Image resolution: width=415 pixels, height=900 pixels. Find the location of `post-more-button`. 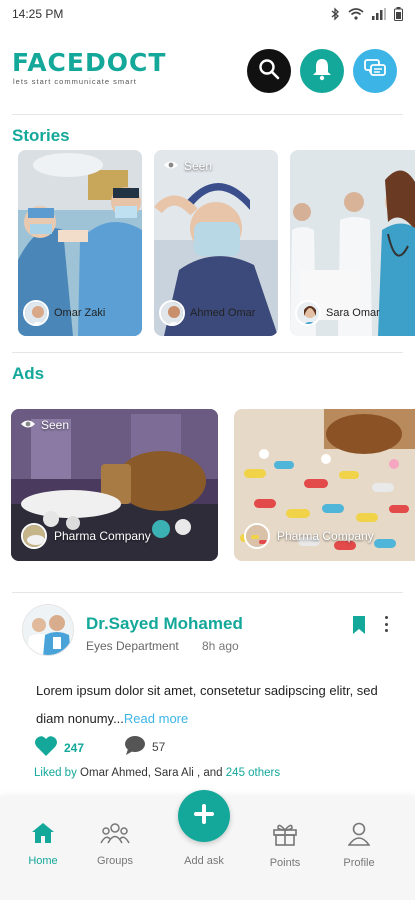

post-more-button is located at coordinates (386, 624).